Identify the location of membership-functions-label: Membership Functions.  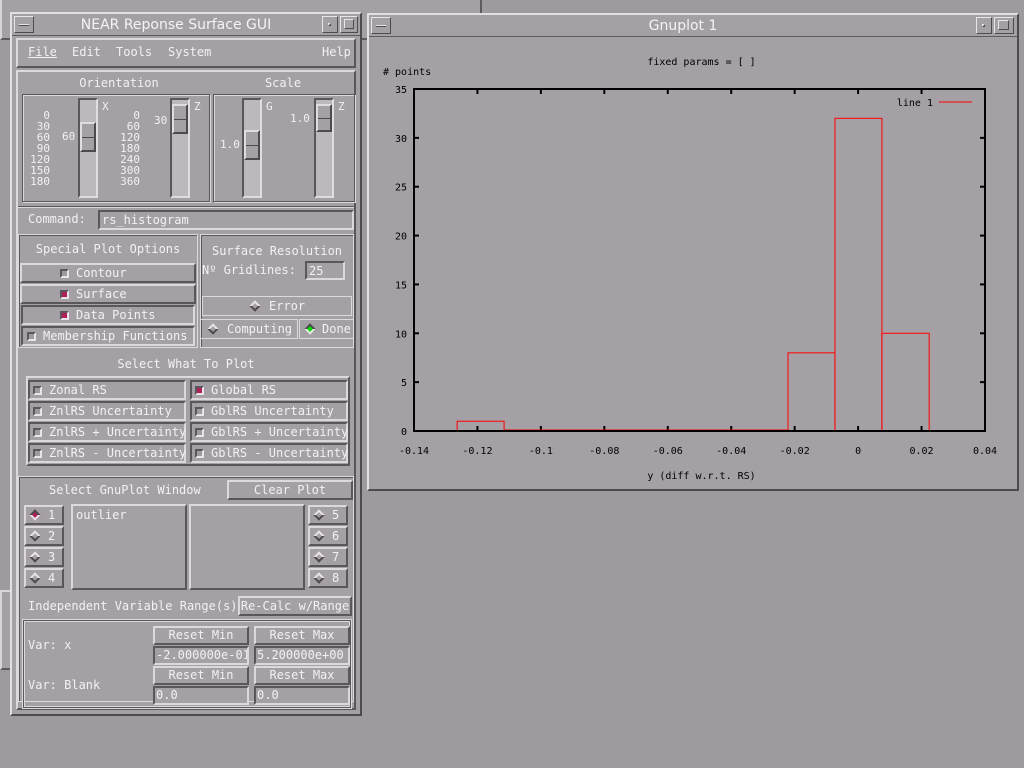
(115, 336).